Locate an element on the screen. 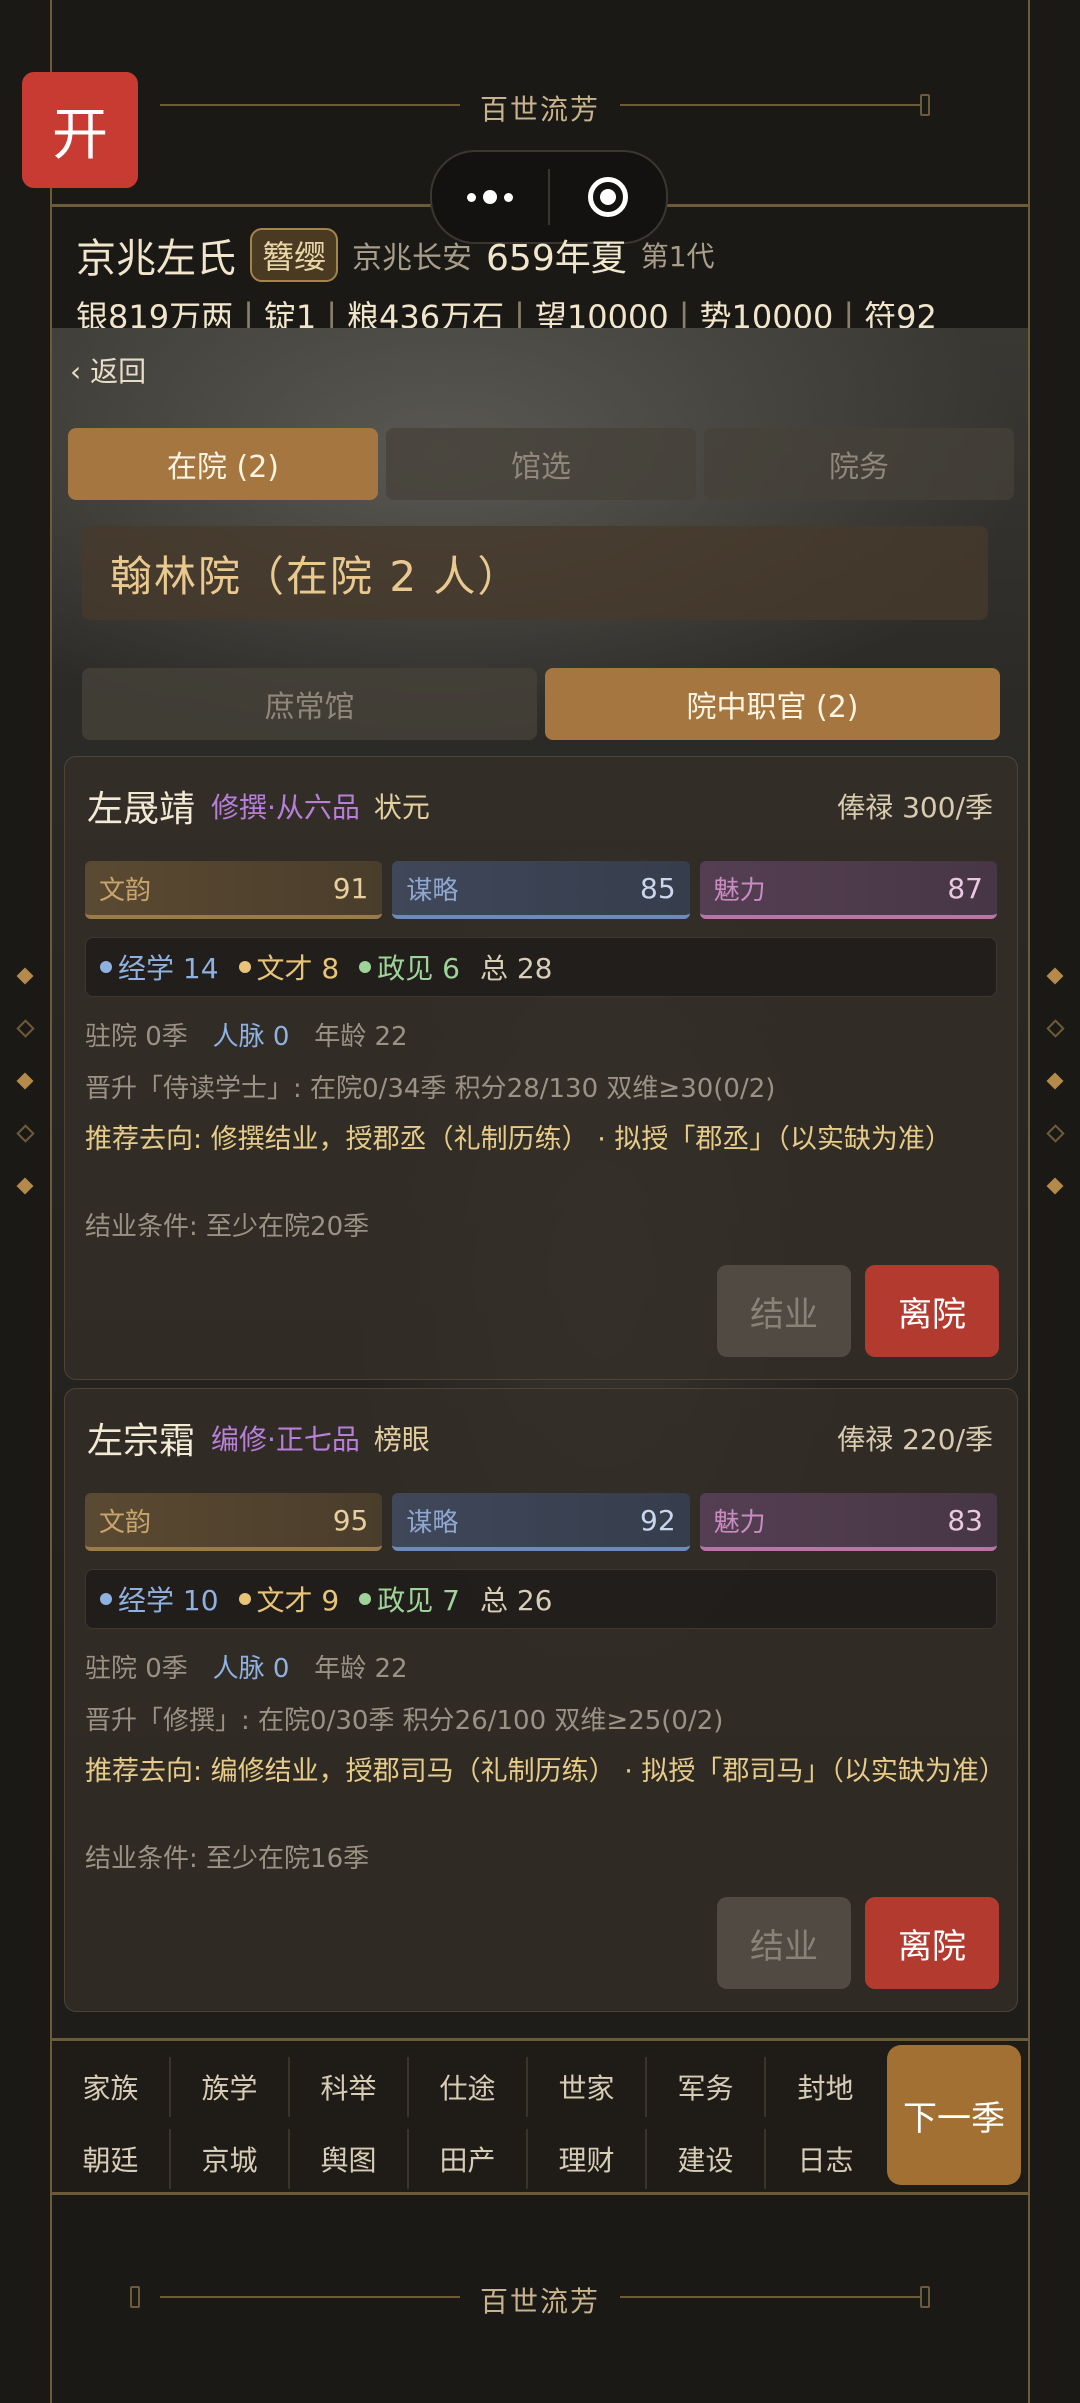  main-tabs: 在院 (2) 馆选 院务 is located at coordinates (541, 464).